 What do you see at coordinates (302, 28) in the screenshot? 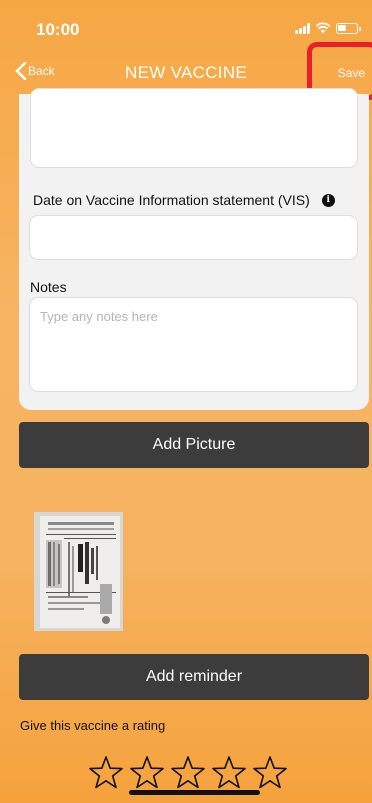
I see `signal-icon` at bounding box center [302, 28].